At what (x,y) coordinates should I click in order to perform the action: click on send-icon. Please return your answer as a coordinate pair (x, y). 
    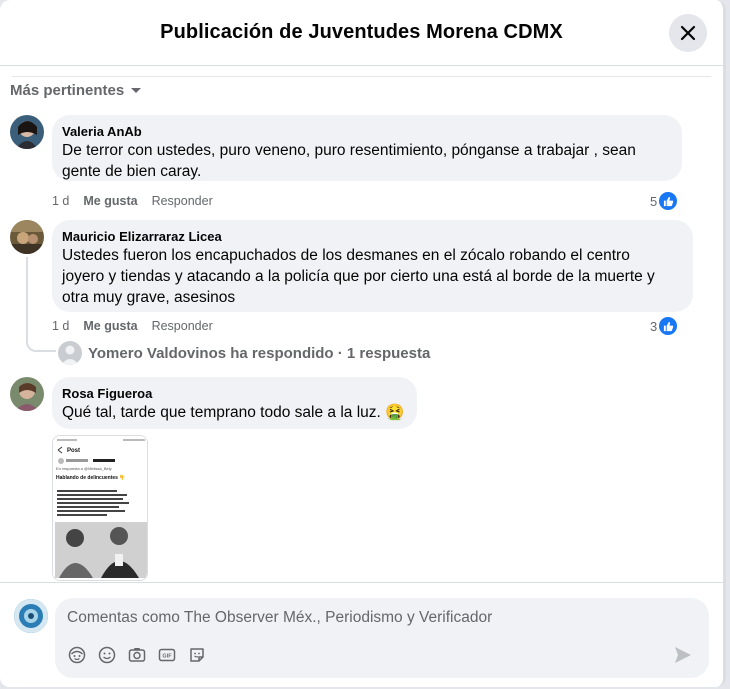
    Looking at the image, I should click on (683, 655).